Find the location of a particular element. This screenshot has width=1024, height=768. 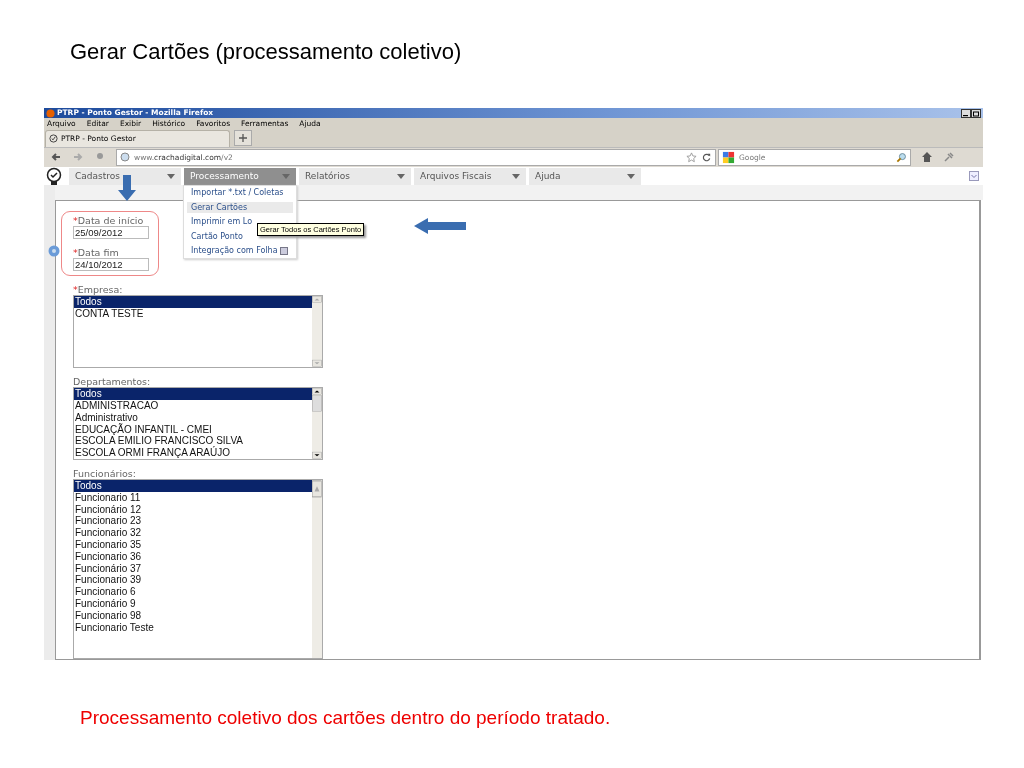

list-option: Funcionario 32 is located at coordinates (193, 533).